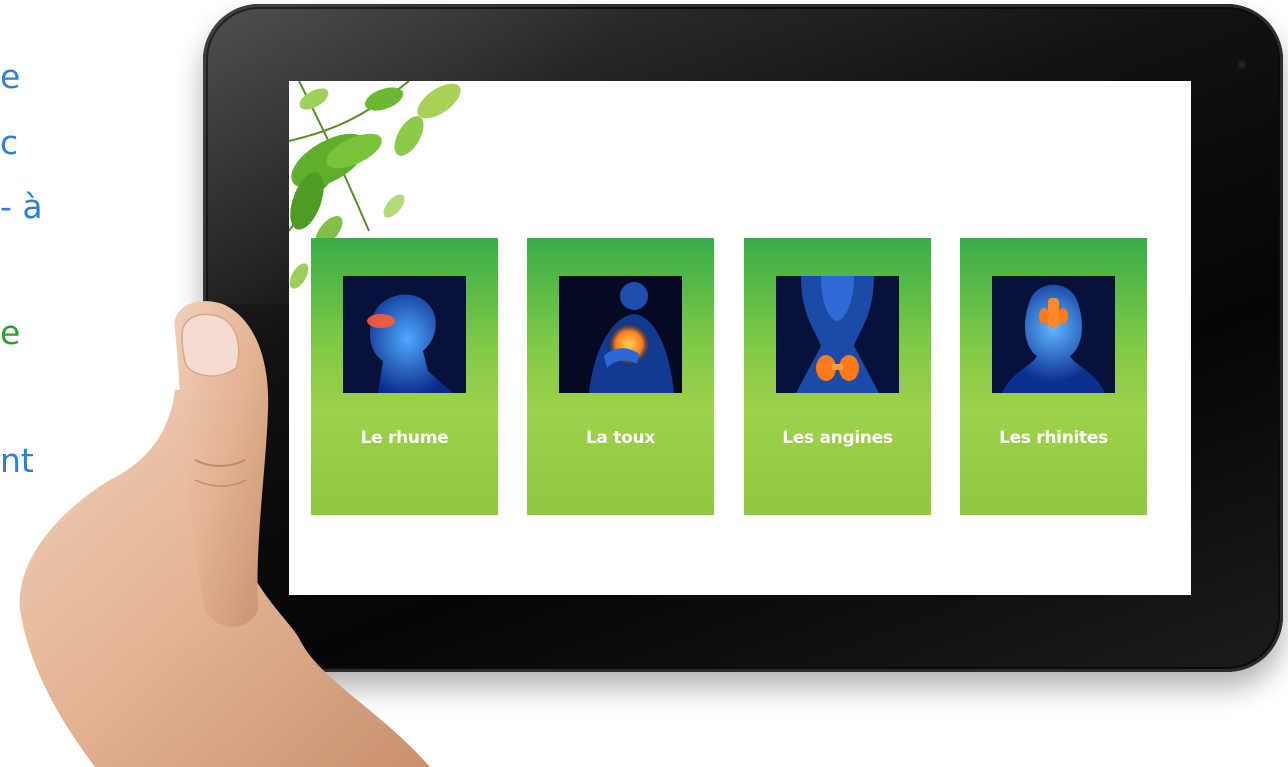  I want to click on side-text-fragment: c, so click(9, 142).